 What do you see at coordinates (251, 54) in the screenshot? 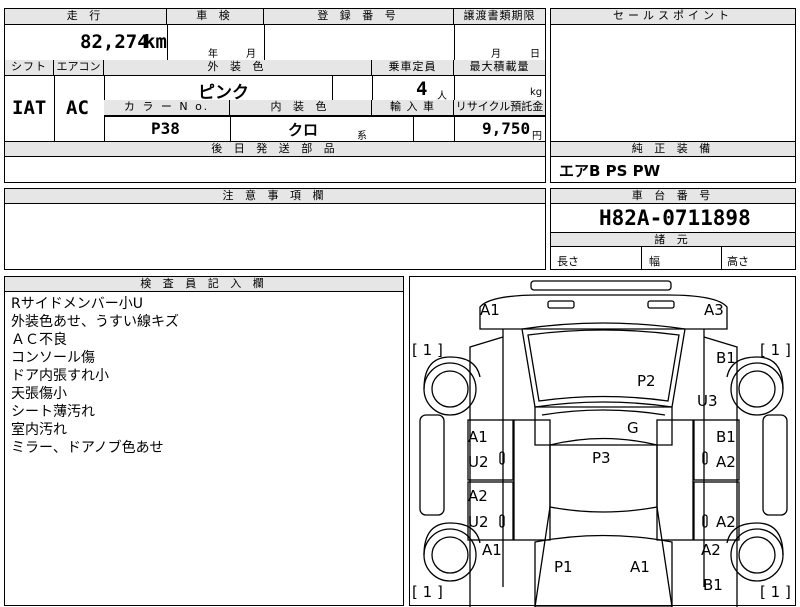
I see `inspection-month-unit: 月` at bounding box center [251, 54].